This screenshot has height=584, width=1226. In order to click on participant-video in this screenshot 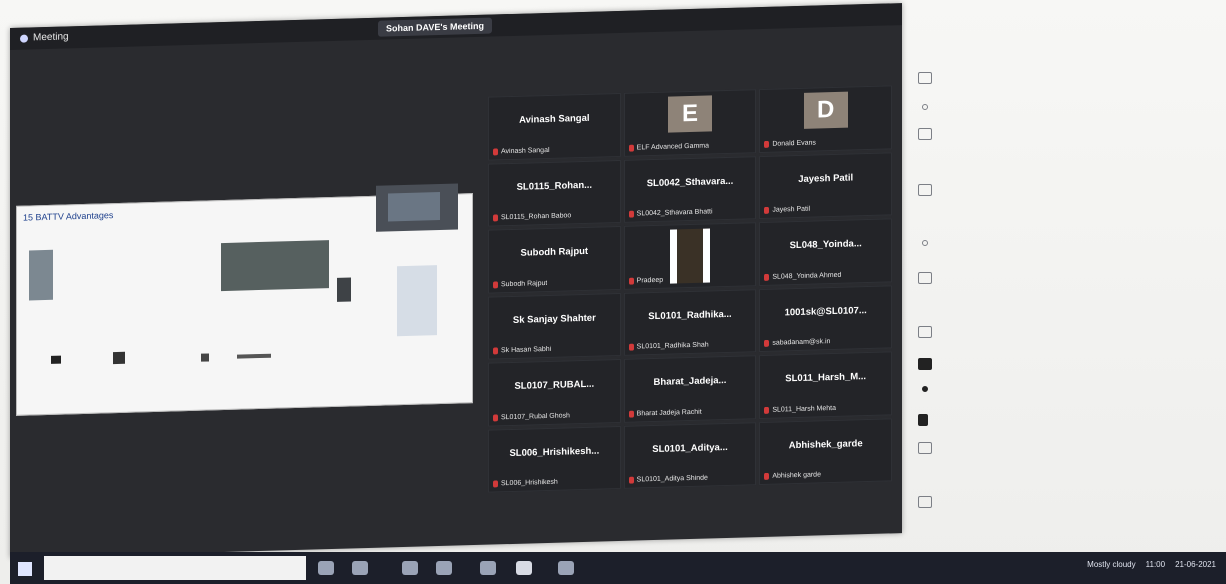, I will do `click(689, 256)`.